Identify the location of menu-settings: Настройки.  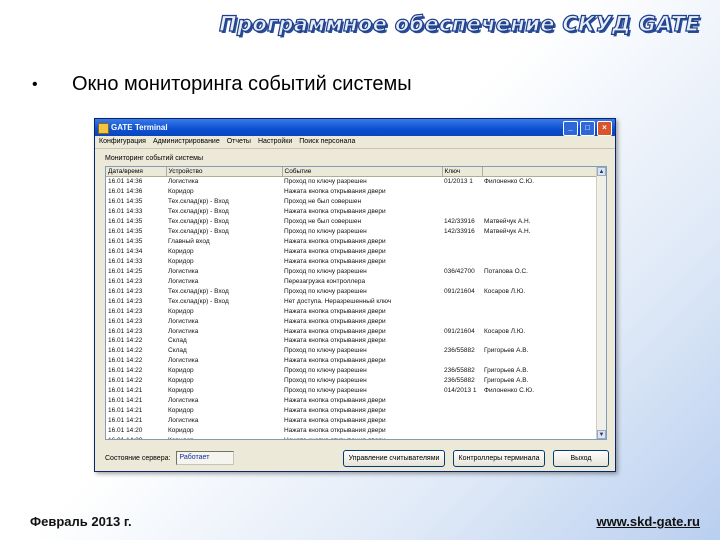
(275, 142).